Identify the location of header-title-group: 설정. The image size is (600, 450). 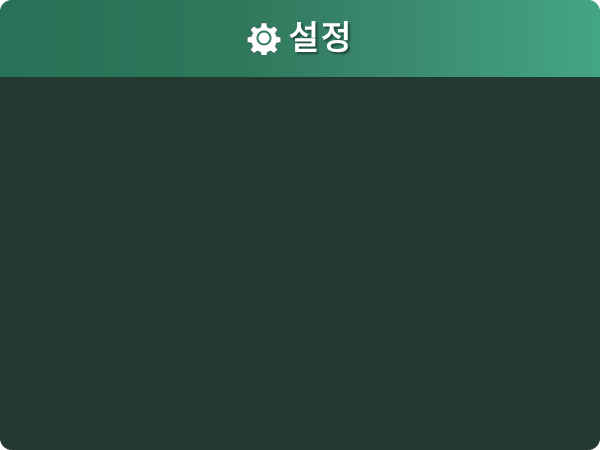
(300, 37).